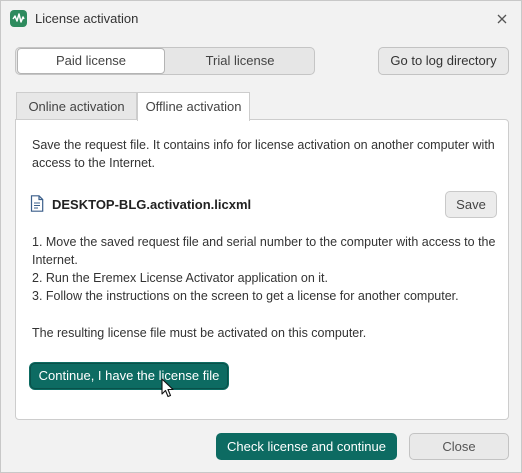  I want to click on tab-offline-activation: Offline activation, so click(193, 106).